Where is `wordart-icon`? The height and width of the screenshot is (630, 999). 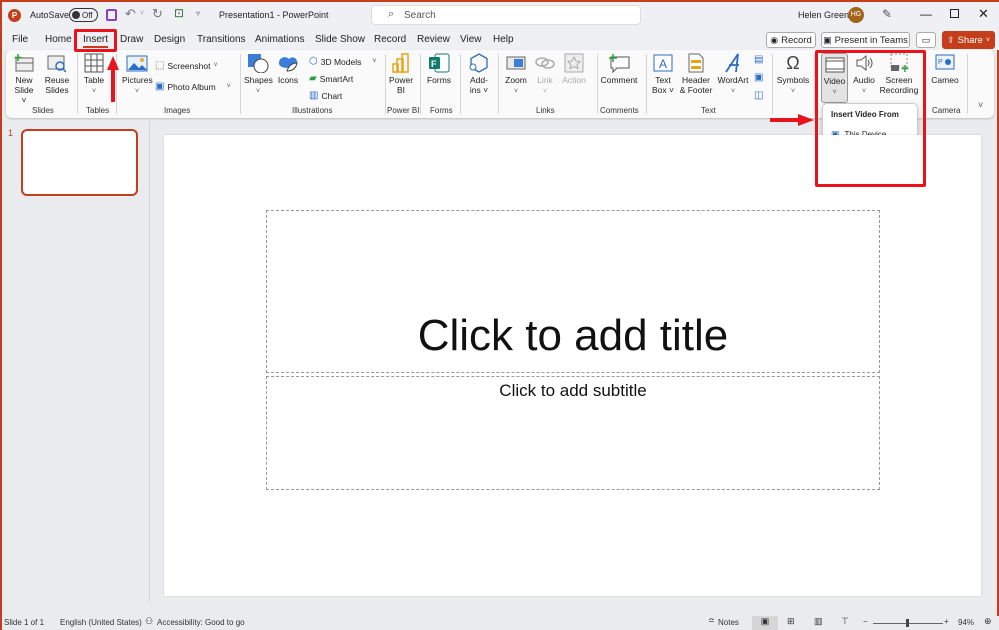
wordart-icon is located at coordinates (732, 63).